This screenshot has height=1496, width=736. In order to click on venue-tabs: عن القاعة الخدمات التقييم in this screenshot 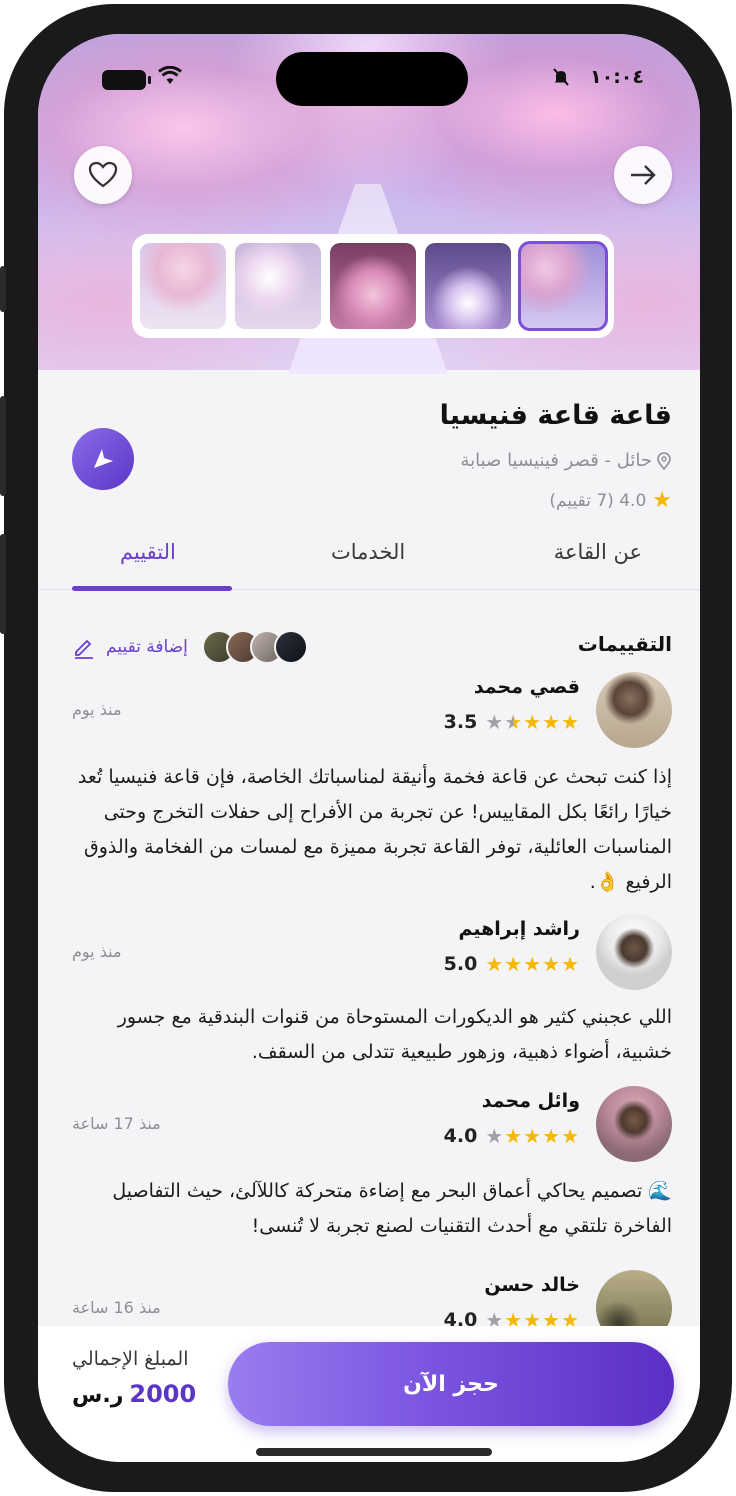, I will do `click(369, 560)`.